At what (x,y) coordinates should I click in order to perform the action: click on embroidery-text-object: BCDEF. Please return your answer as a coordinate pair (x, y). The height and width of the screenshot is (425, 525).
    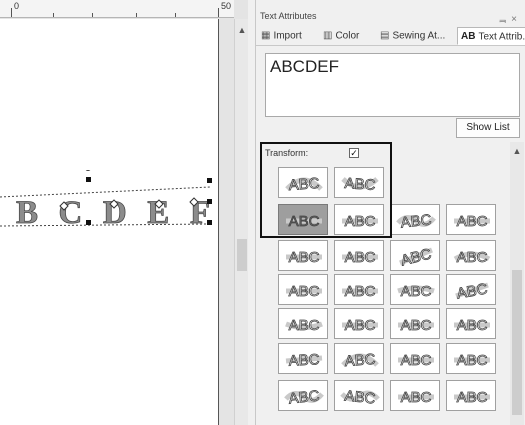
    Looking at the image, I should click on (124, 210).